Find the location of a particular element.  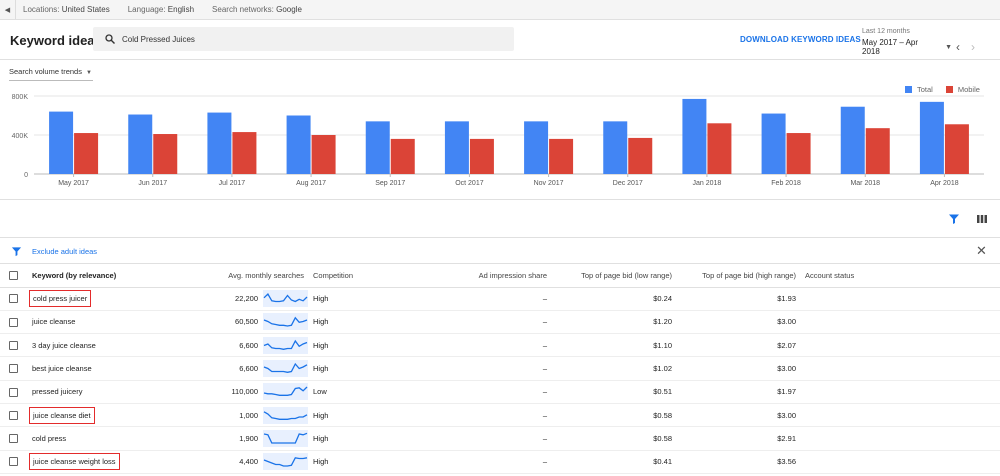

avg-monthly-searches: 22,200 is located at coordinates (246, 299).